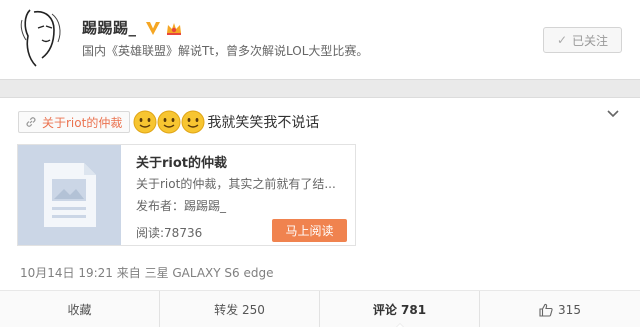  I want to click on topic-tag-label: 关于riot的仲裁, so click(82, 122).